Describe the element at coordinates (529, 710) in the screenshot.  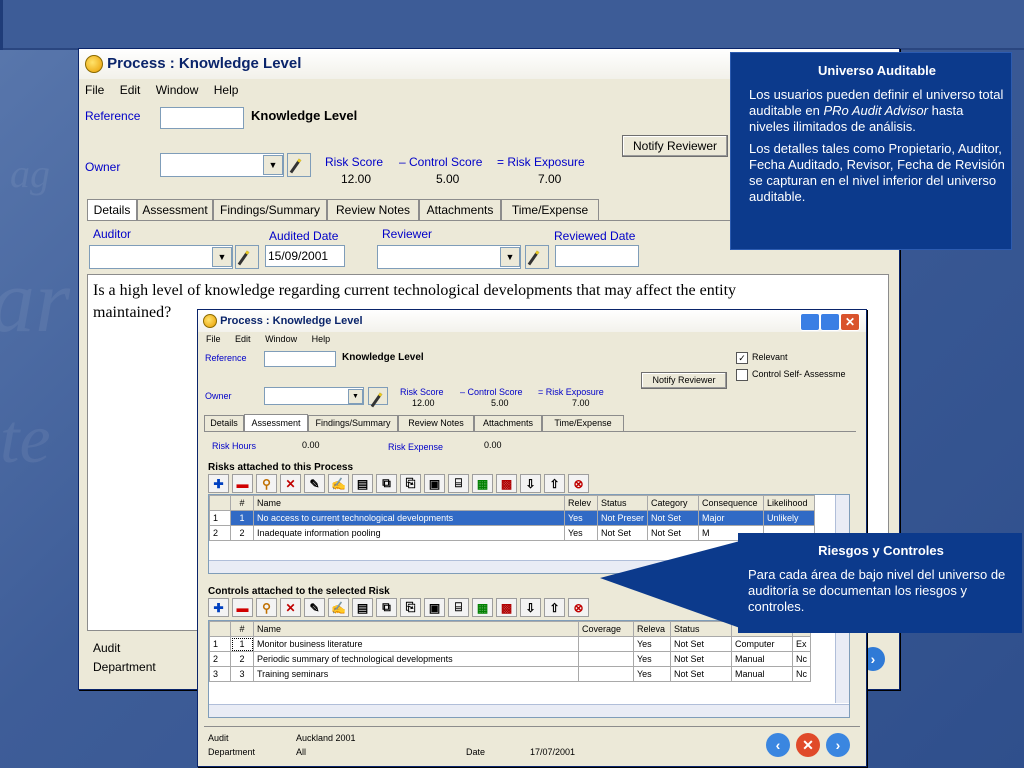
I see `controls-horizontal-scrollbar` at that location.